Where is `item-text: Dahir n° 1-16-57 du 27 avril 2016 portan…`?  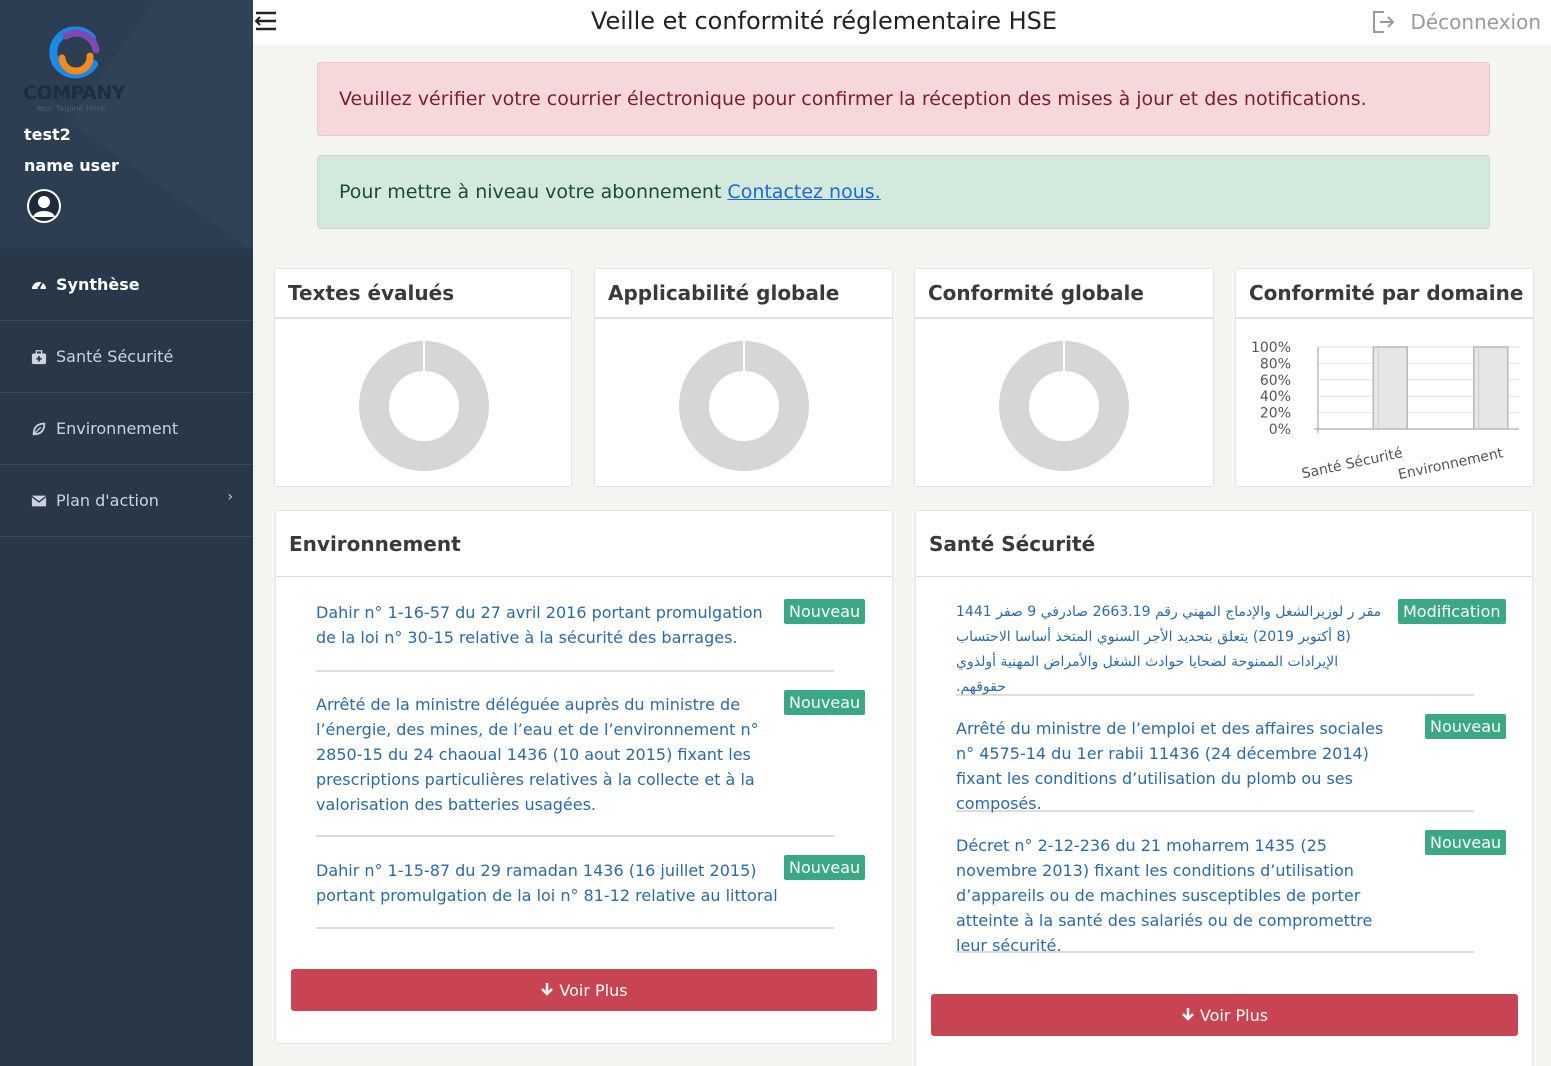
item-text: Dahir n° 1-16-57 du 27 avril 2016 portan… is located at coordinates (551, 625).